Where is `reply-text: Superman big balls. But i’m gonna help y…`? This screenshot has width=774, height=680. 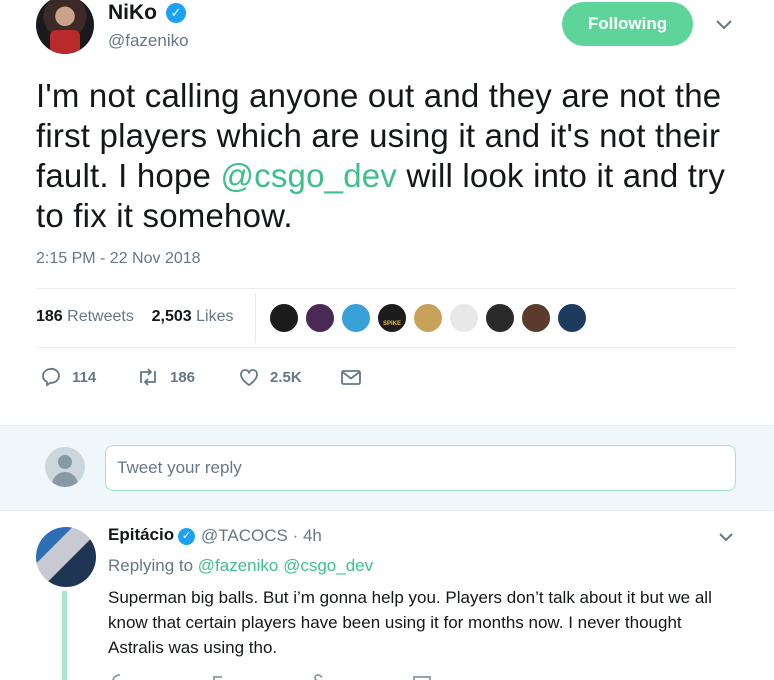 reply-text: Superman big balls. But i’m gonna help y… is located at coordinates (410, 622).